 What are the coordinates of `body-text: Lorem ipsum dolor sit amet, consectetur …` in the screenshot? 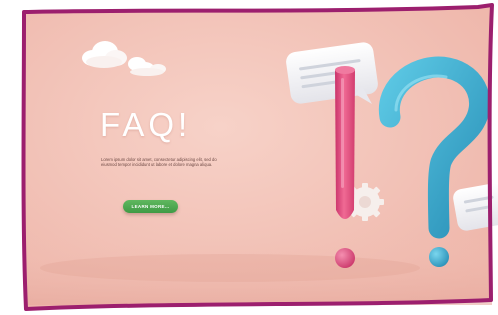 It's located at (159, 162).